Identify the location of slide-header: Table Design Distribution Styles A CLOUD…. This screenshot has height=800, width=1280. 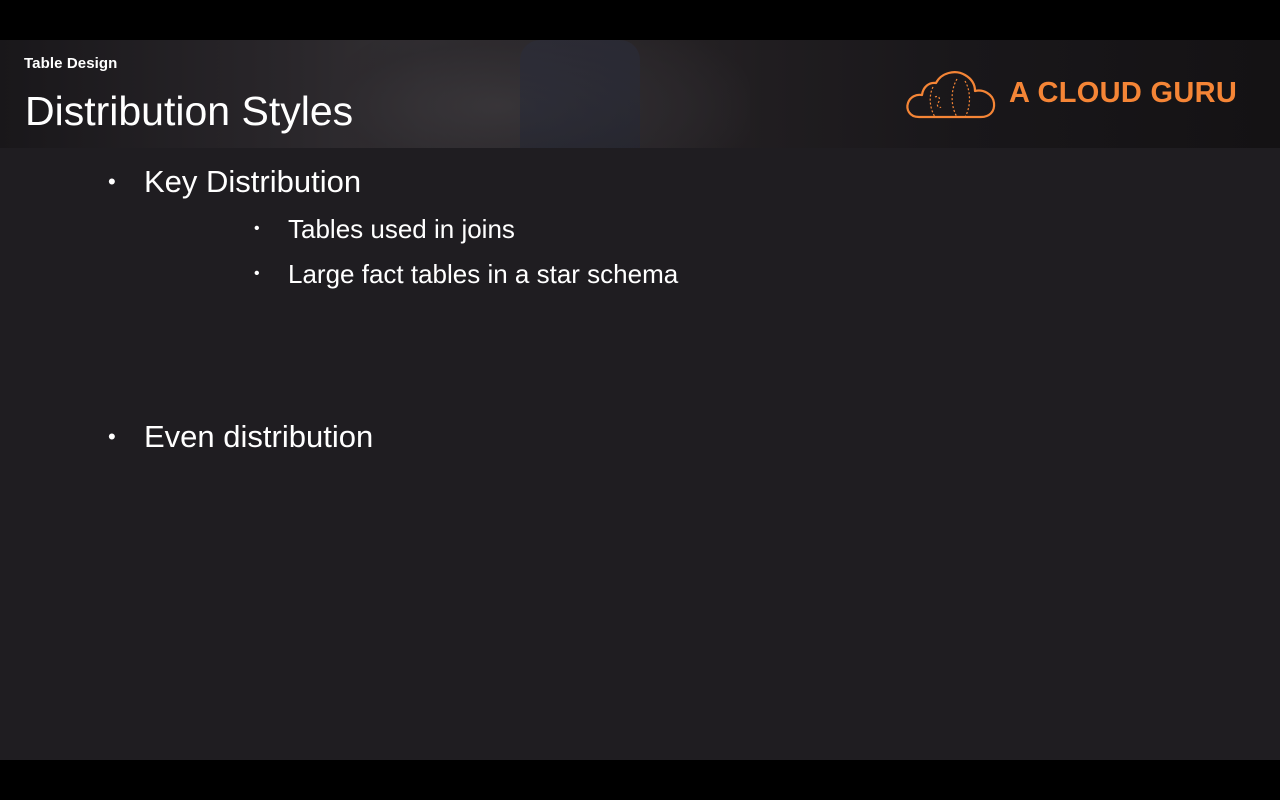
(640, 94).